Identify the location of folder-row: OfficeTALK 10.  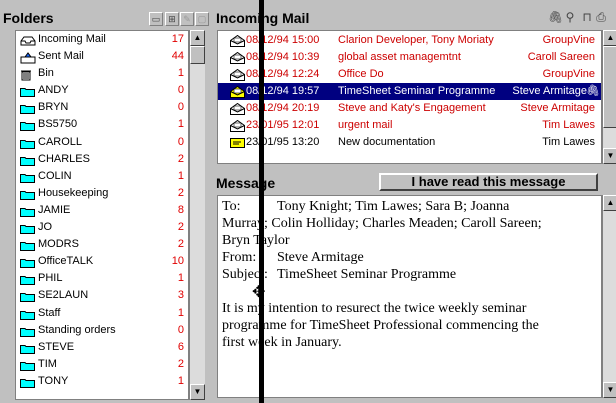
(102, 261).